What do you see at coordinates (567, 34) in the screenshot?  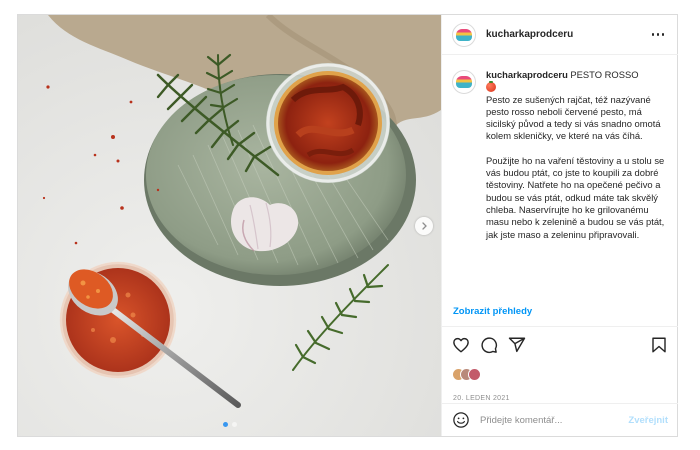 I see `post-username: kucharkaprodceru` at bounding box center [567, 34].